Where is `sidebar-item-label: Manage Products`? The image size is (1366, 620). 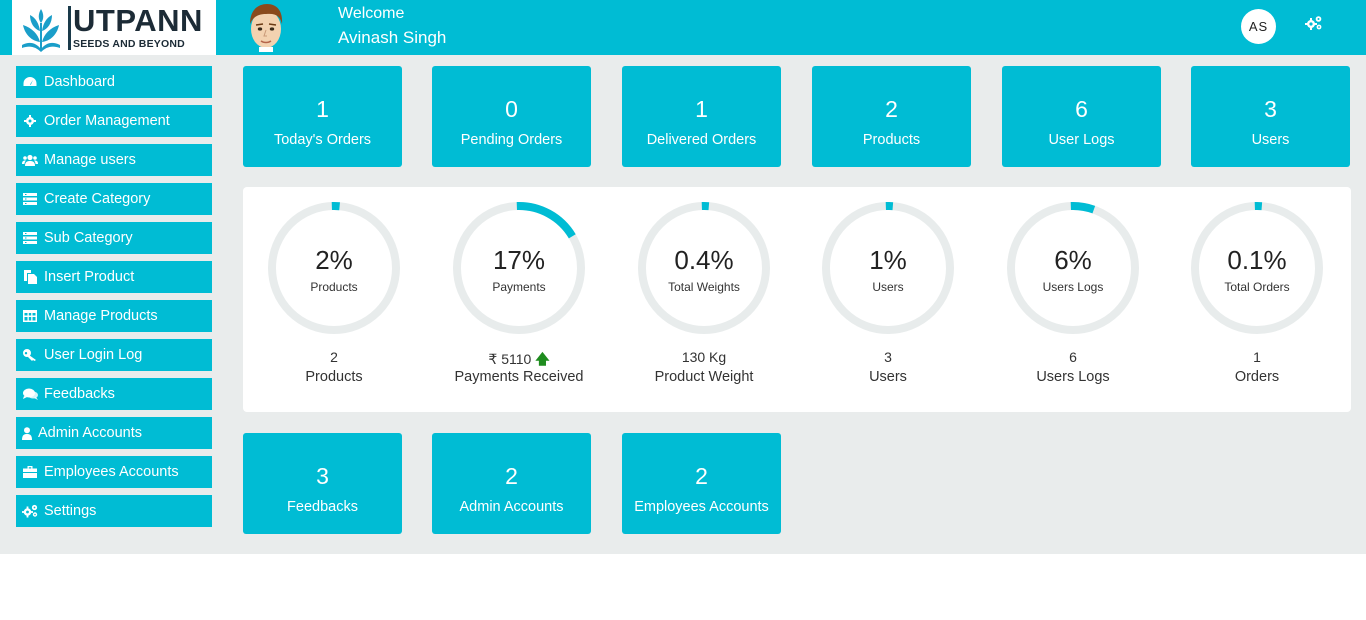 sidebar-item-label: Manage Products is located at coordinates (101, 316).